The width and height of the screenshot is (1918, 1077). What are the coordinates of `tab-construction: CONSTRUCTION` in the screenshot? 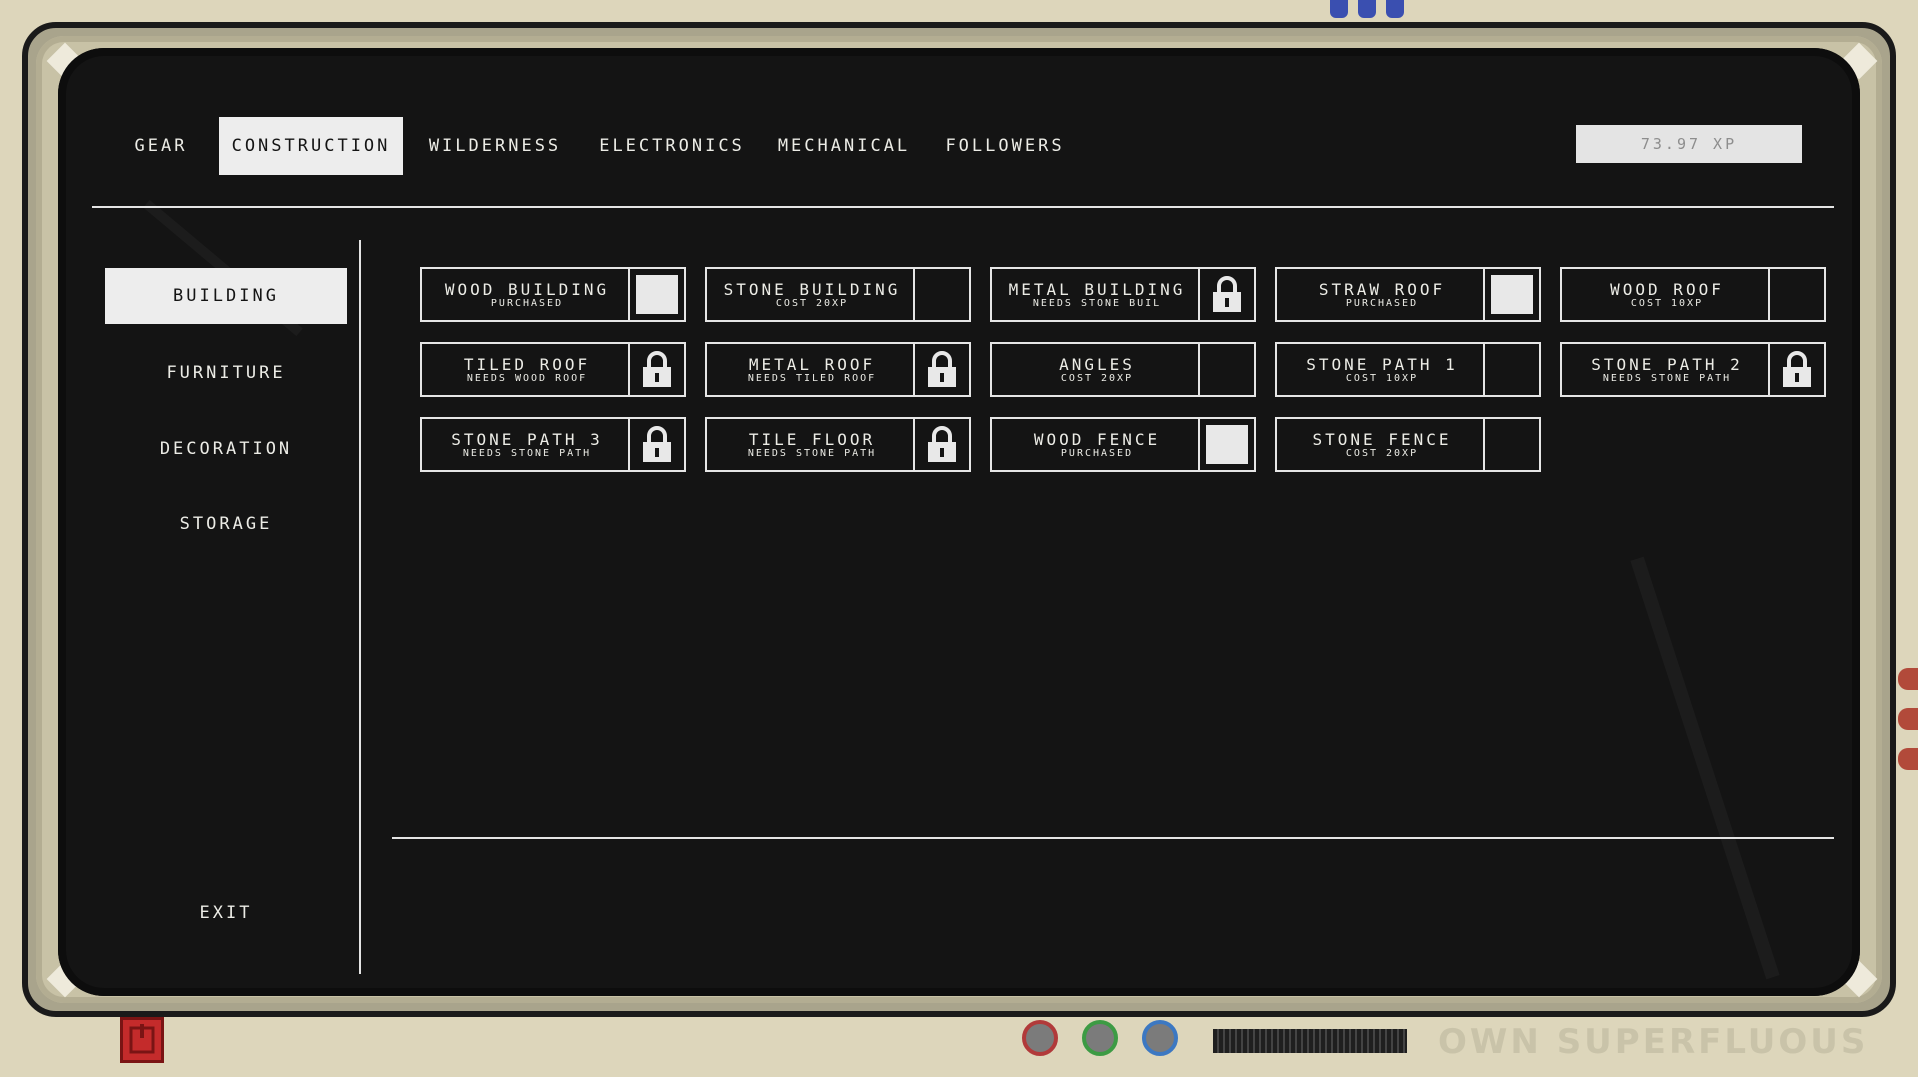 It's located at (311, 146).